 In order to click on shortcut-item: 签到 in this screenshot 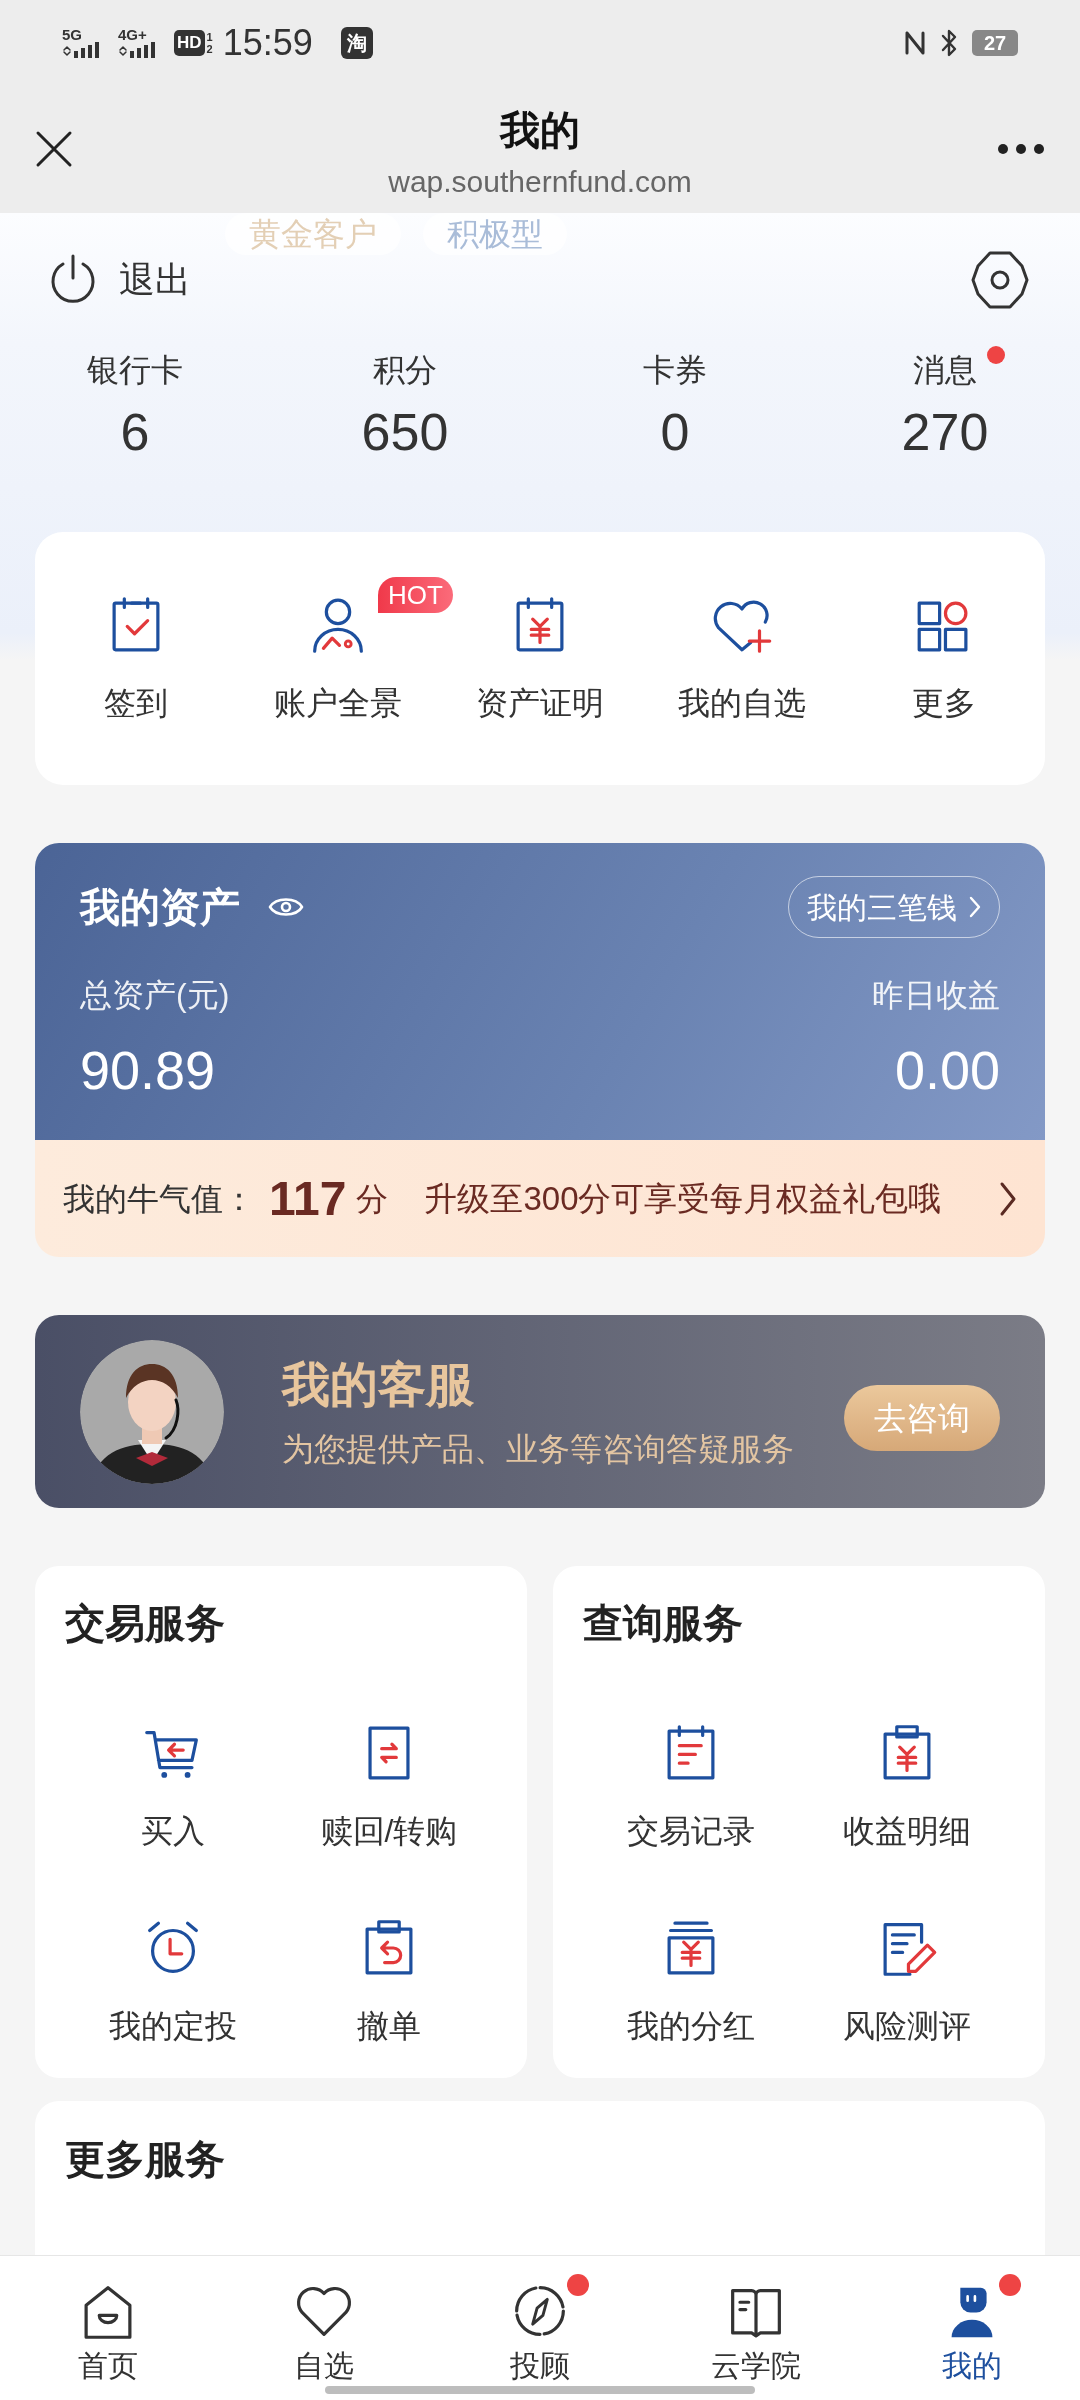, I will do `click(136, 656)`.